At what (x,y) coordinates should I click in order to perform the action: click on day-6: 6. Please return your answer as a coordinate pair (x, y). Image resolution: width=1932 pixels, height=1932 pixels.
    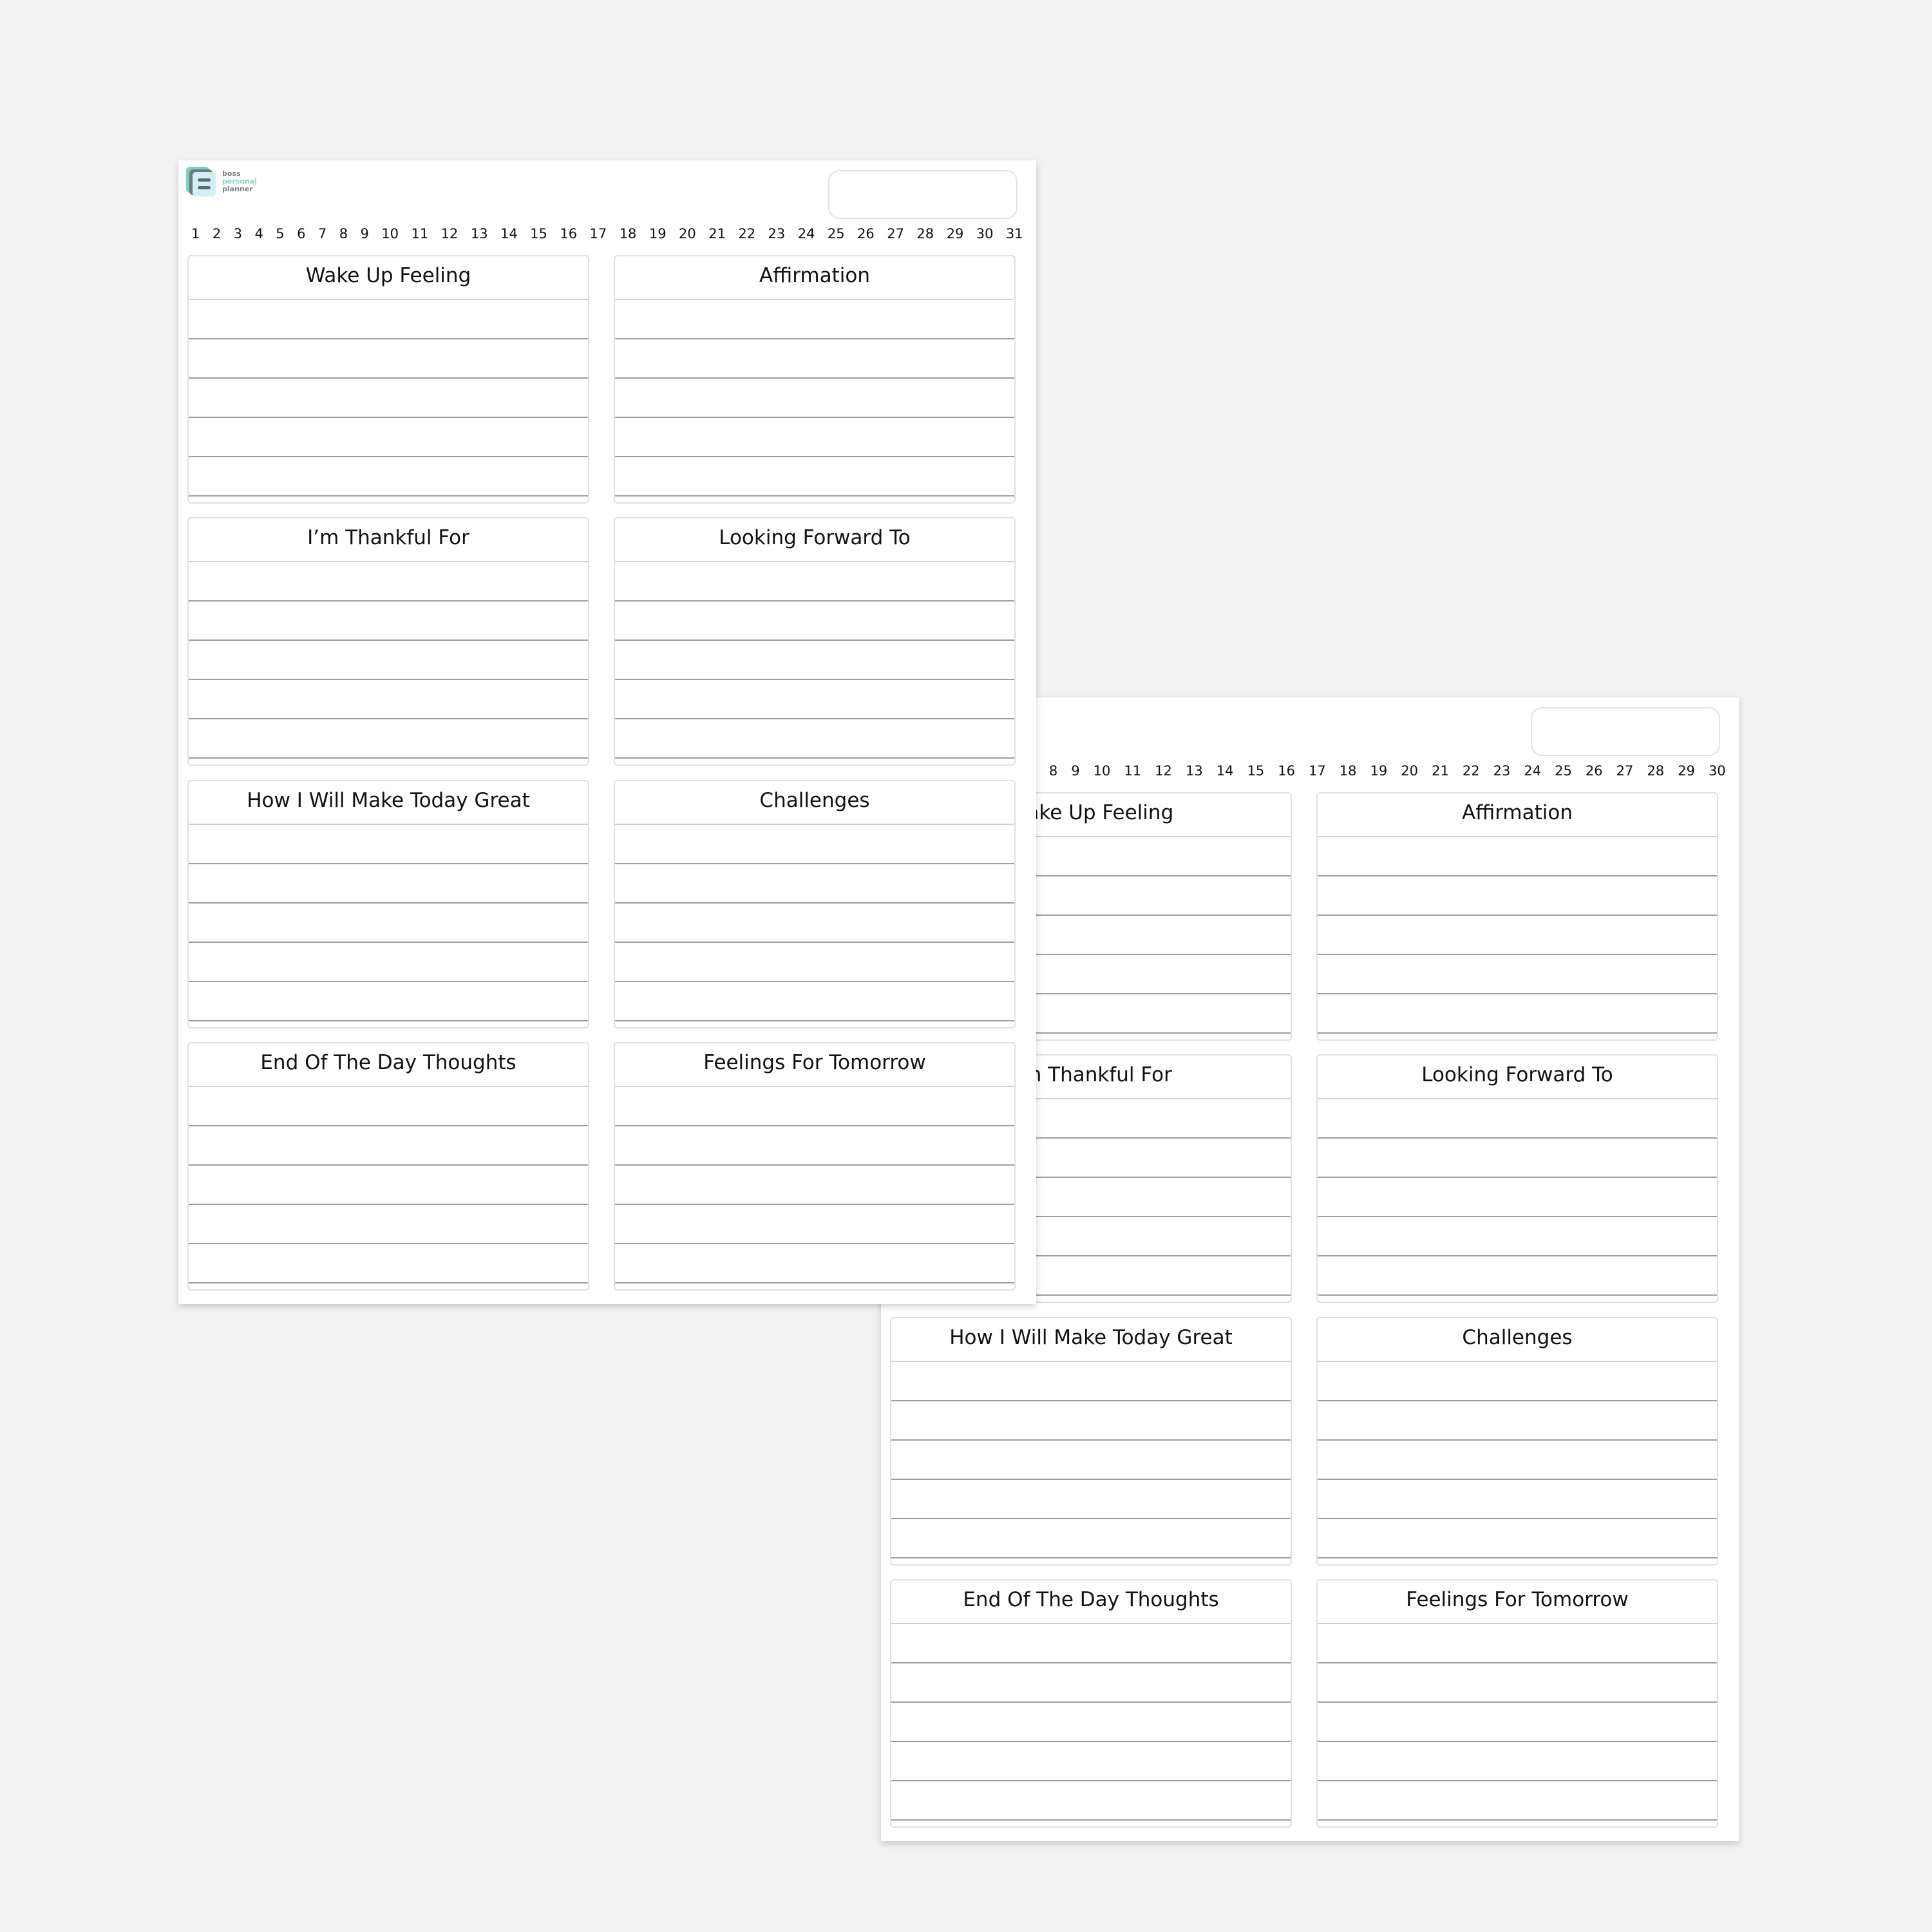
    Looking at the image, I should click on (301, 234).